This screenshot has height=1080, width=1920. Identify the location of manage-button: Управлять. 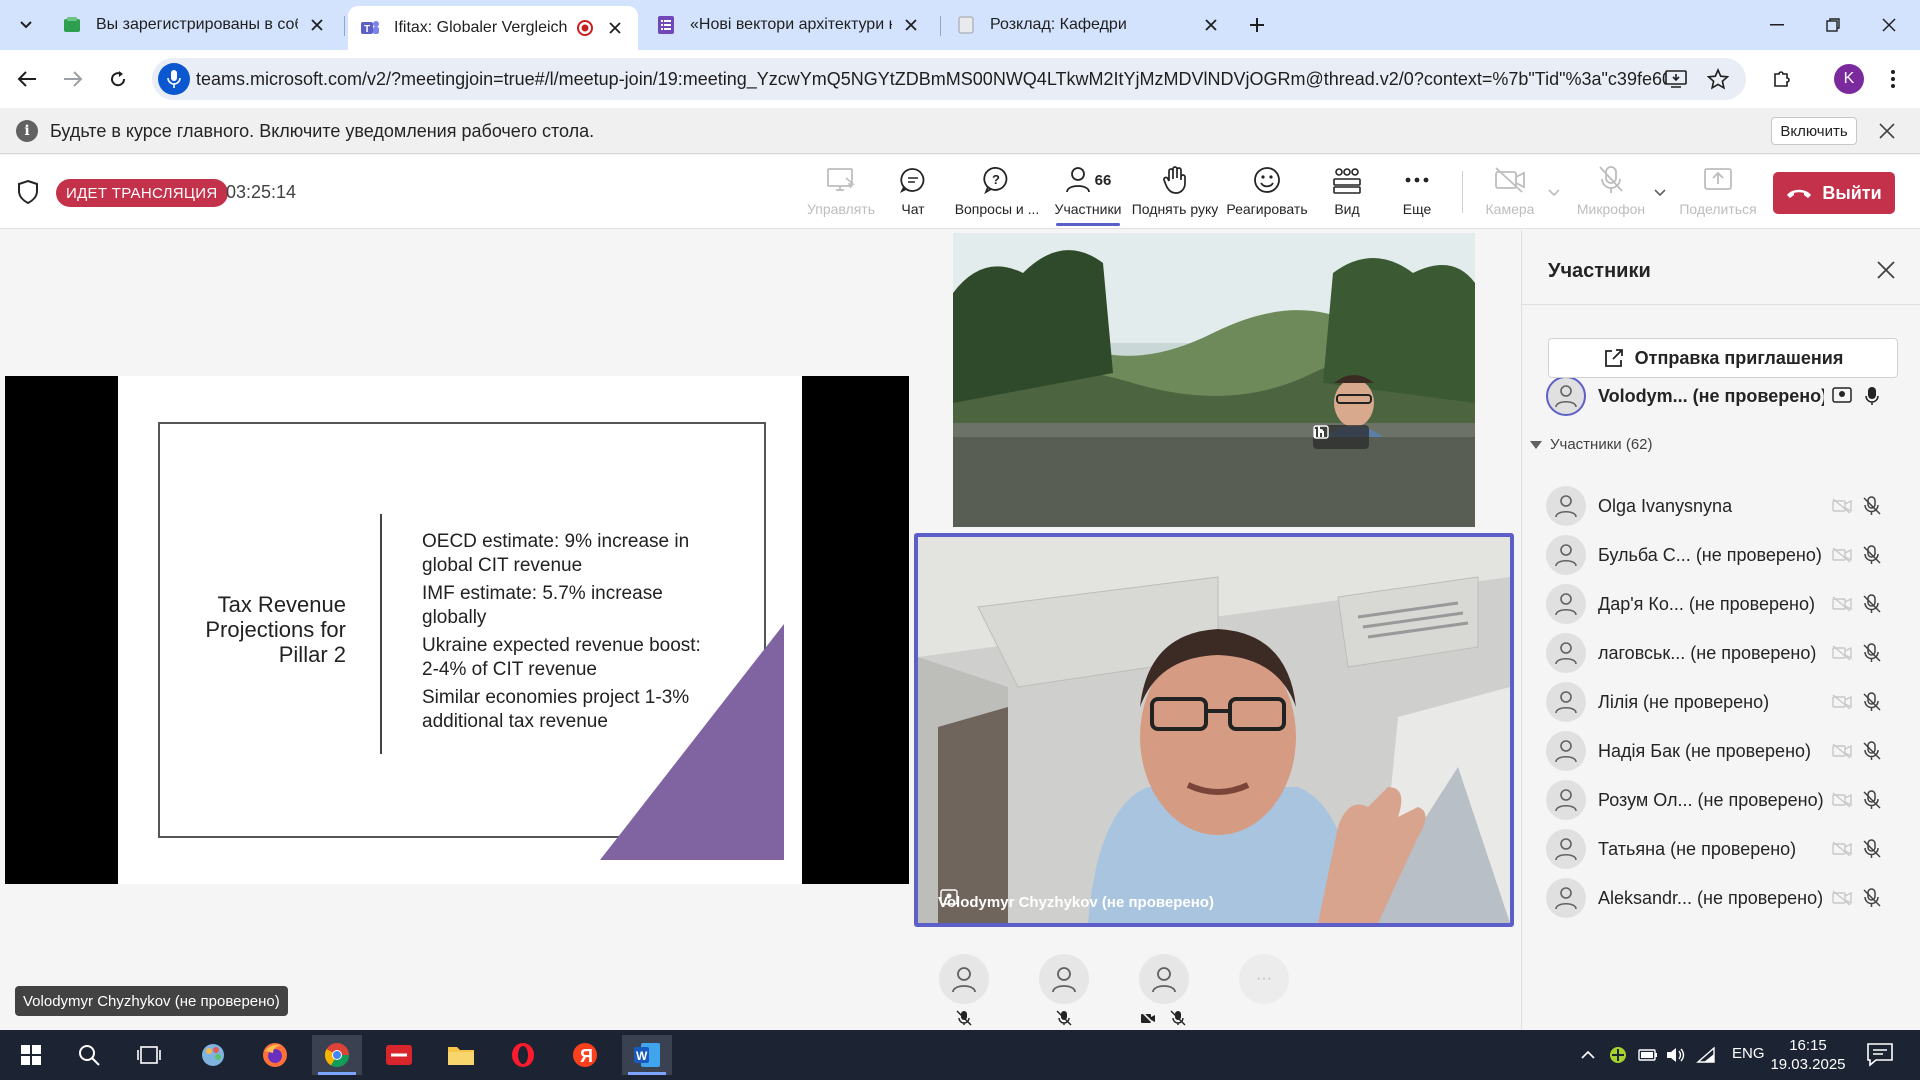
(841, 193).